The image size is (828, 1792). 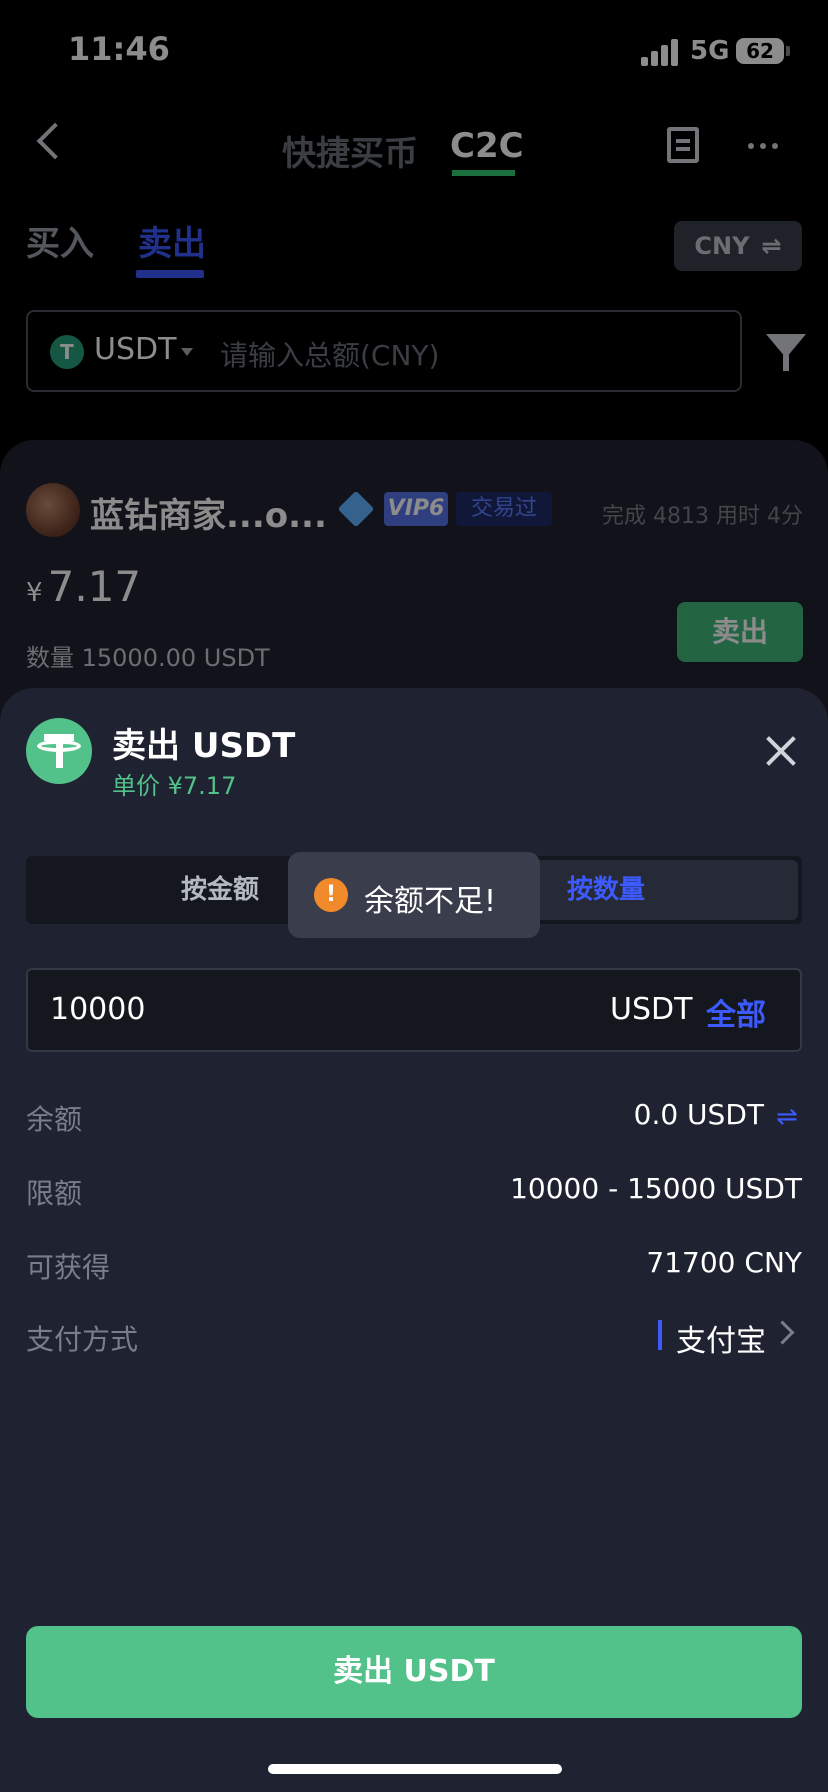 What do you see at coordinates (82, 1339) in the screenshot?
I see `payment-method-label: 支付方式` at bounding box center [82, 1339].